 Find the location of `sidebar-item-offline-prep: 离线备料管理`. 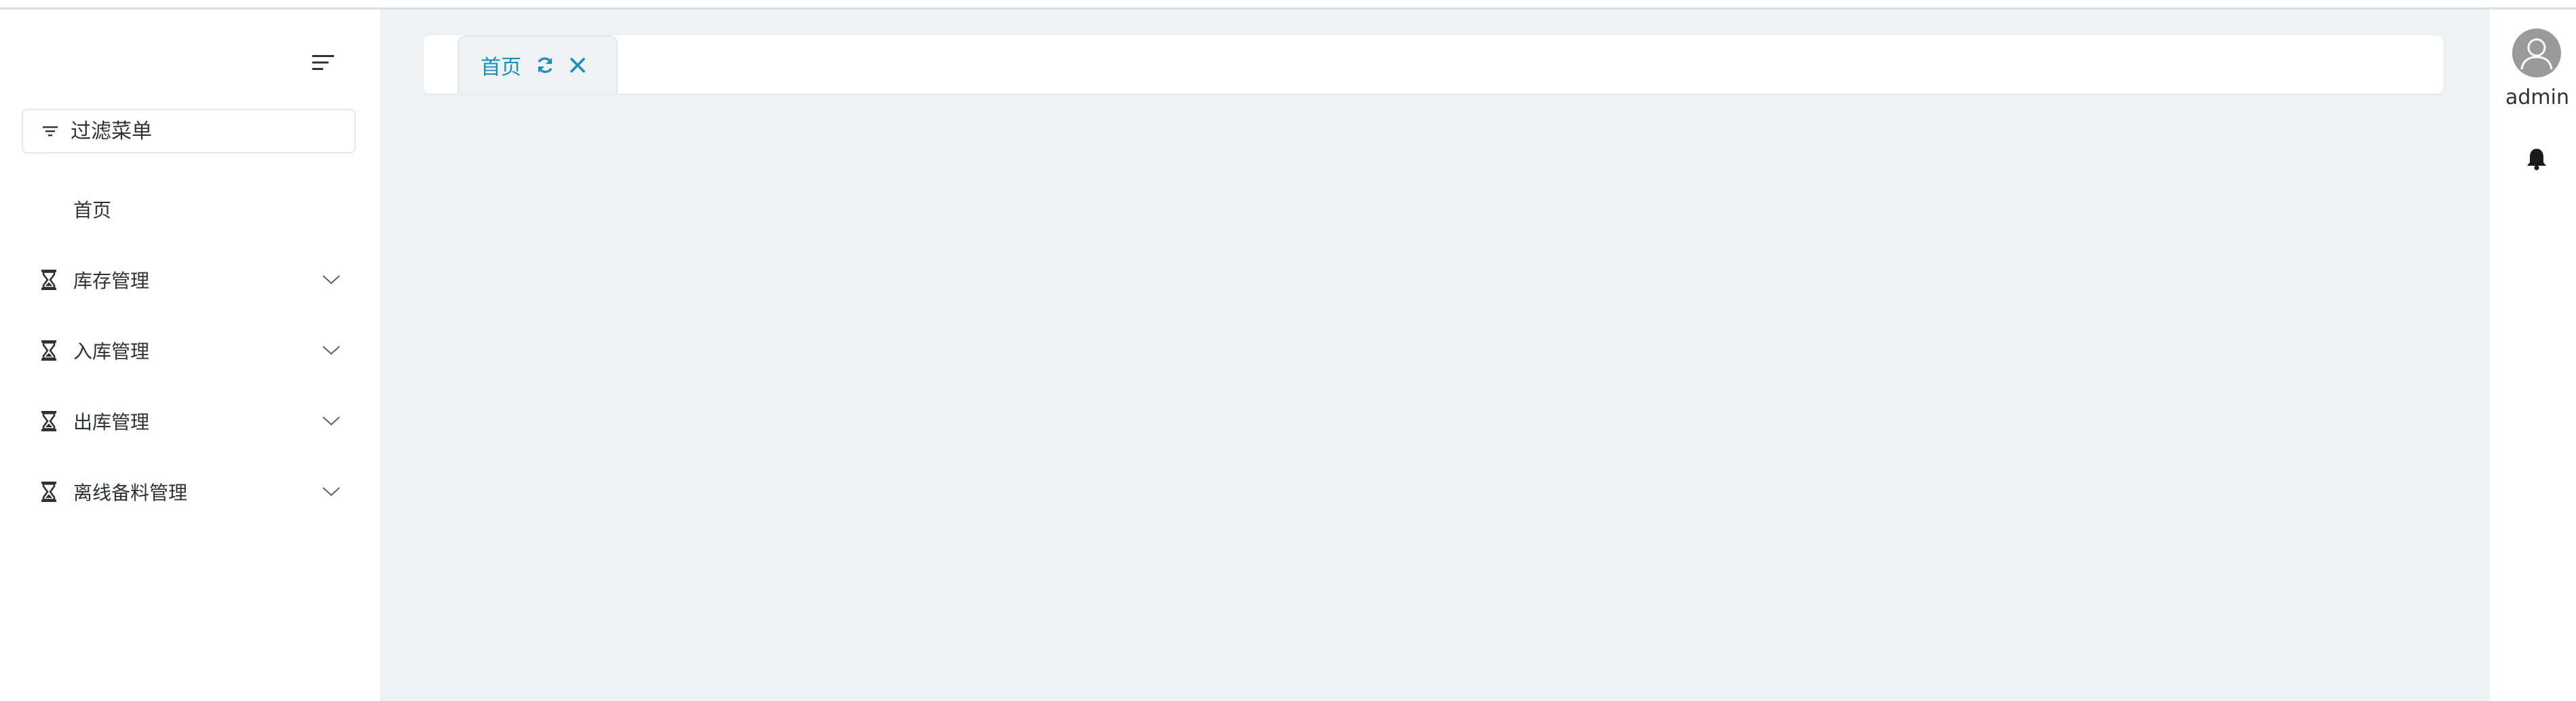

sidebar-item-offline-prep: 离线备料管理 is located at coordinates (190, 492).